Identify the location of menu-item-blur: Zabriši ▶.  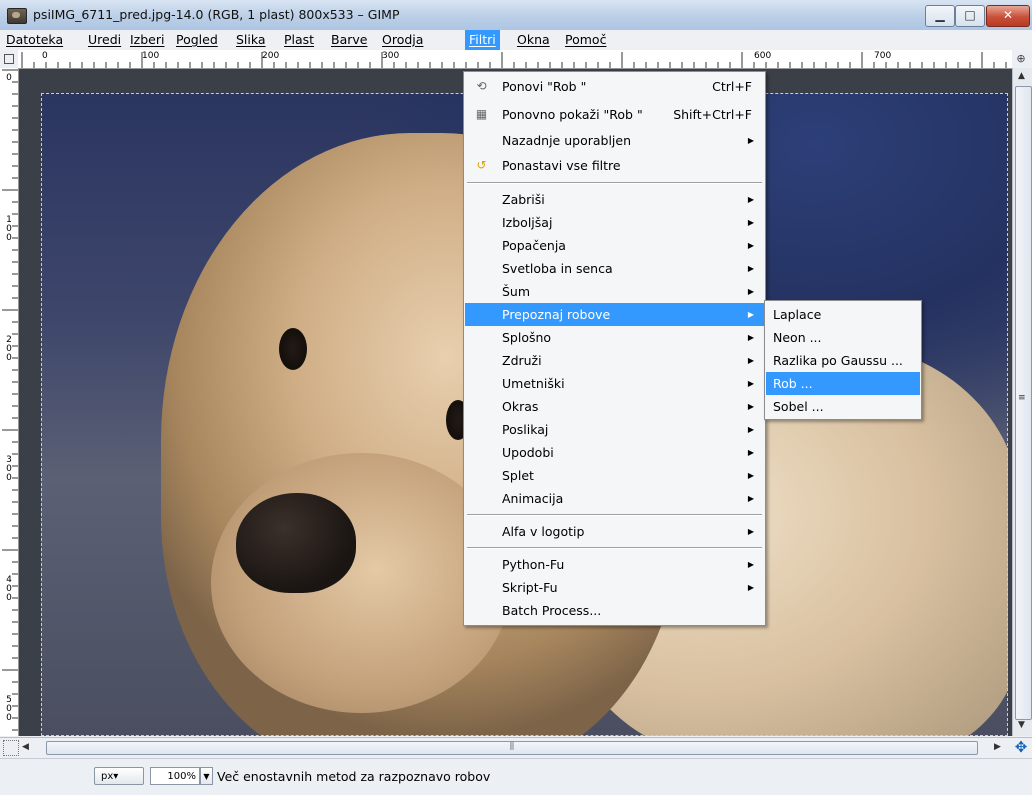
(614, 199).